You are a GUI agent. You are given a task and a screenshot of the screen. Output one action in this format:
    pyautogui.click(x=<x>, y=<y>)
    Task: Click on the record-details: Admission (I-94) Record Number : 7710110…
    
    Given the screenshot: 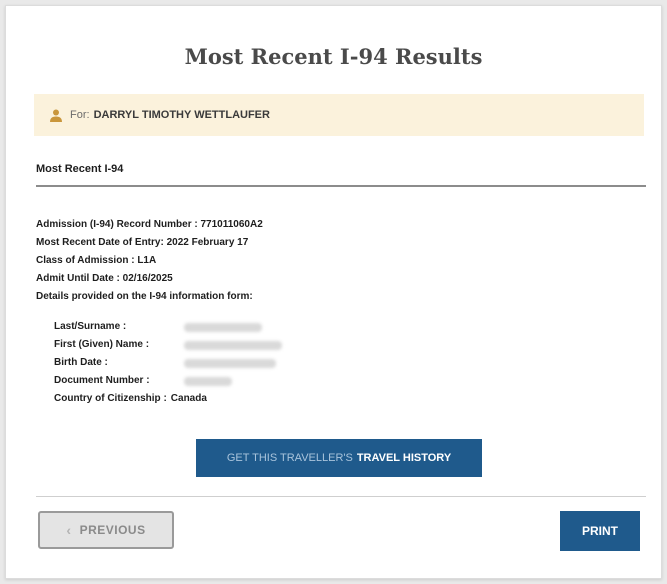 What is the action you would take?
    pyautogui.click(x=149, y=261)
    